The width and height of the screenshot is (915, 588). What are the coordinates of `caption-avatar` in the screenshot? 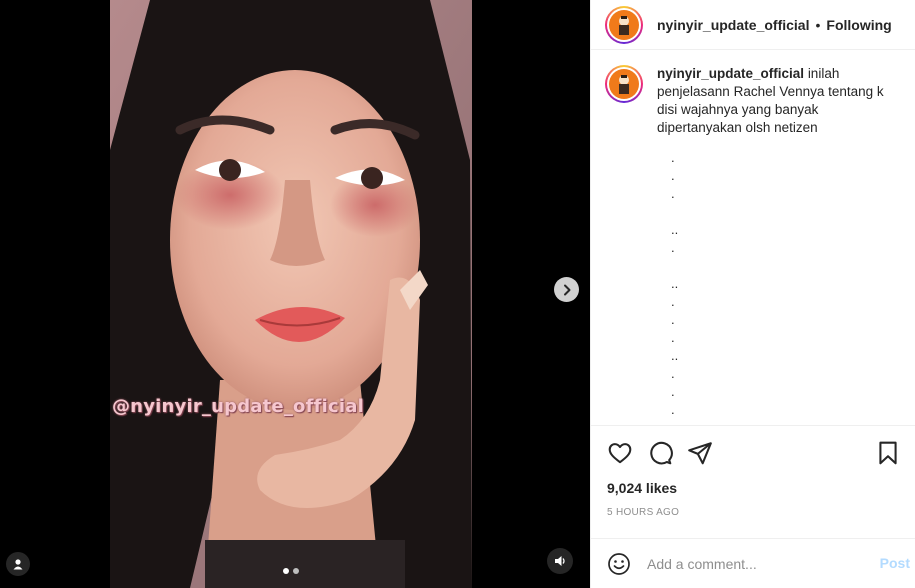 It's located at (624, 84).